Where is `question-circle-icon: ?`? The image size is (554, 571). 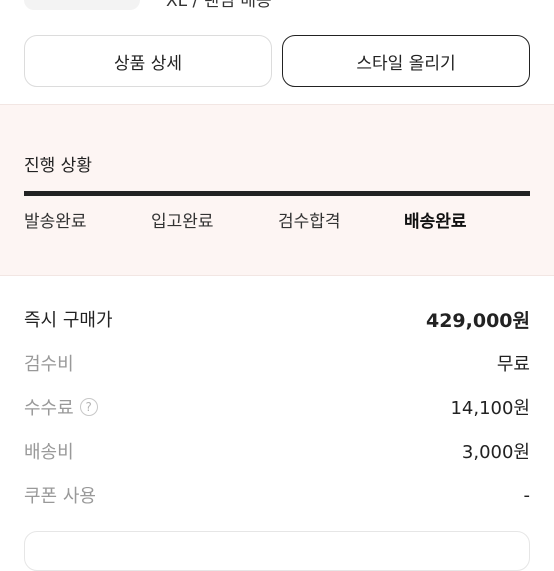
question-circle-icon: ? is located at coordinates (88, 407).